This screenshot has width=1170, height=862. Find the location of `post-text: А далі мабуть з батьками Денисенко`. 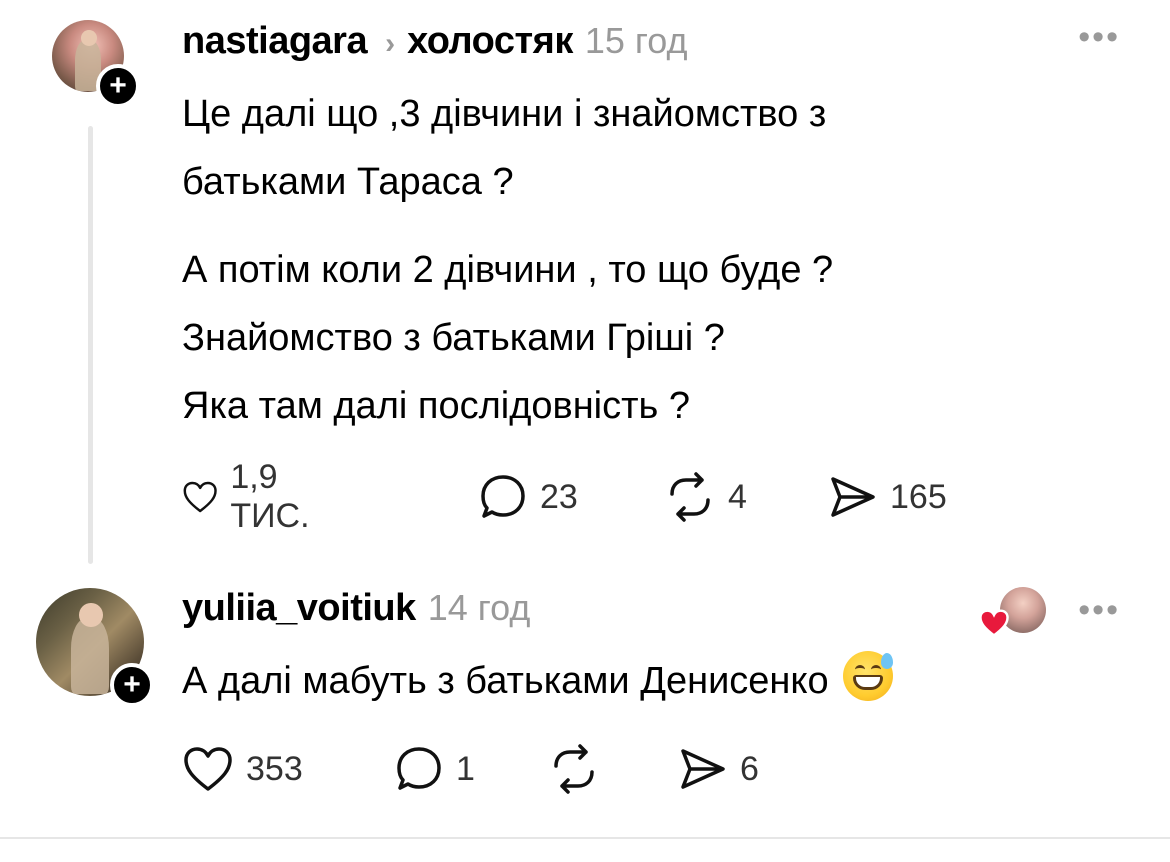

post-text: А далі мабуть з батьками Денисенко is located at coordinates (537, 681).